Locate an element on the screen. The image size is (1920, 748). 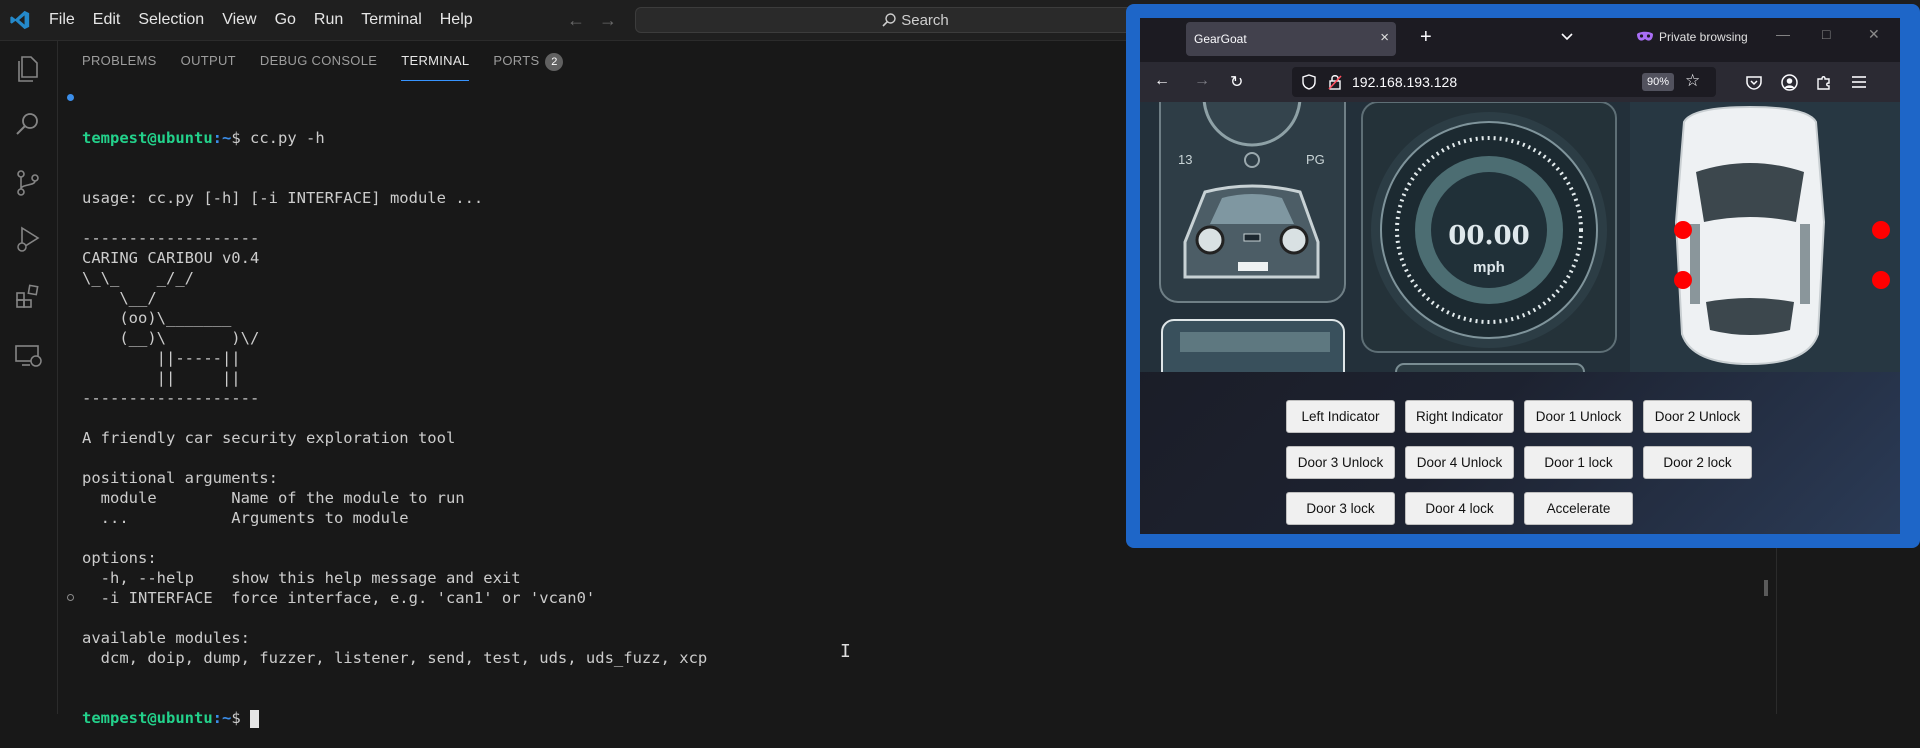
command-center-search: Search is located at coordinates (915, 20).